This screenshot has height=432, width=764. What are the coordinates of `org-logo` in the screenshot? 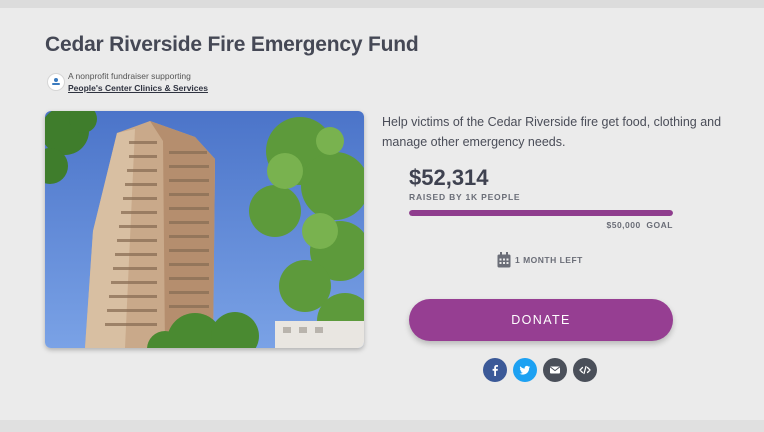 It's located at (56, 82).